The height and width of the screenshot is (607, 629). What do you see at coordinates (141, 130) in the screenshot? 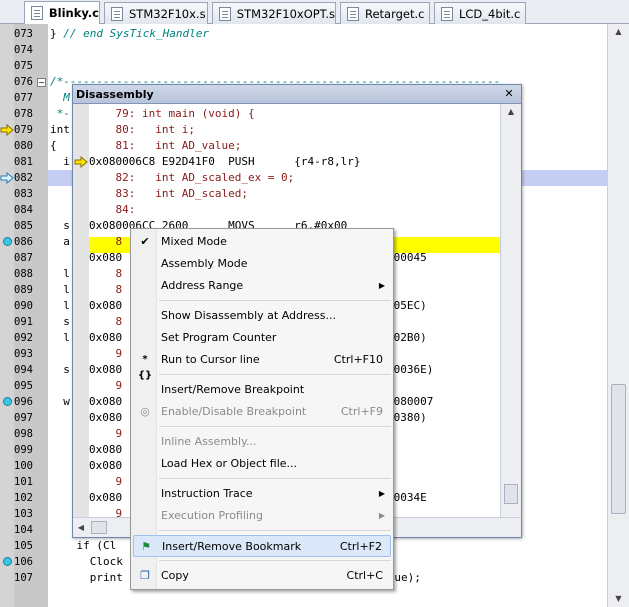
I see `source-line: 80: int i;` at bounding box center [141, 130].